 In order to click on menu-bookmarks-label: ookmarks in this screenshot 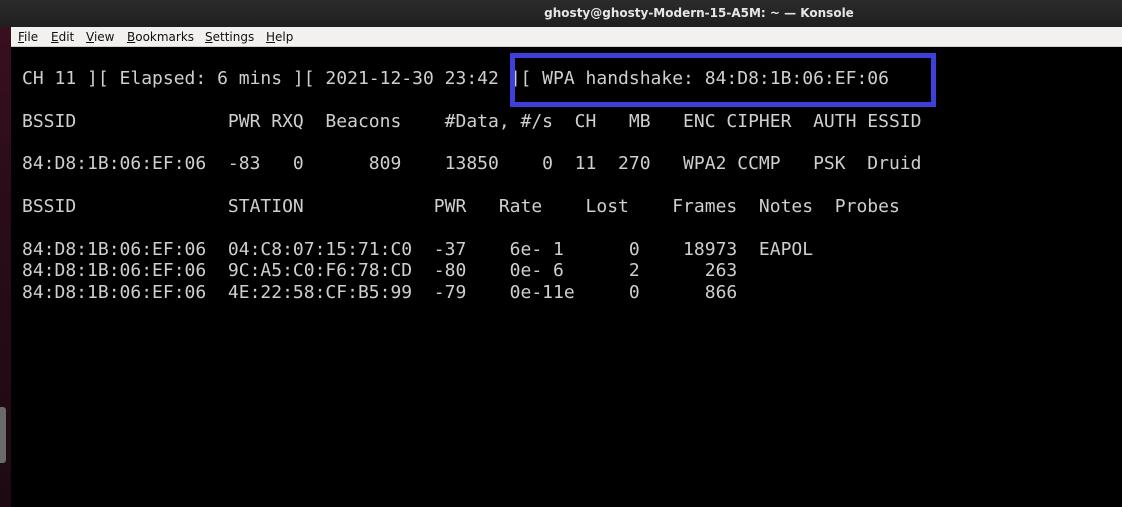, I will do `click(165, 37)`.